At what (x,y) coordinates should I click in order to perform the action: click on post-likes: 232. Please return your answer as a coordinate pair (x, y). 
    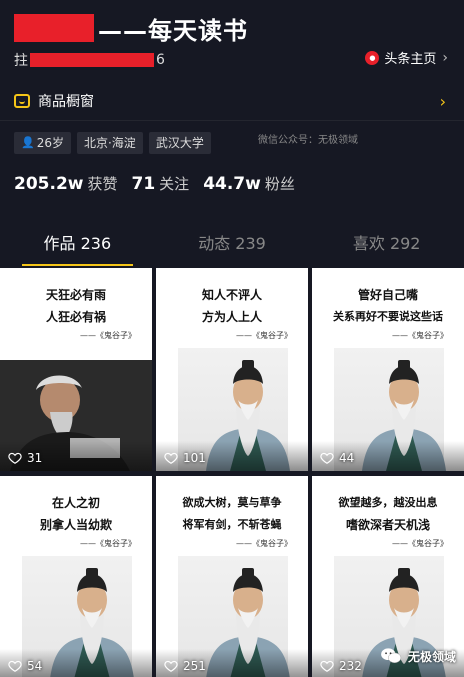
    Looking at the image, I should click on (341, 666).